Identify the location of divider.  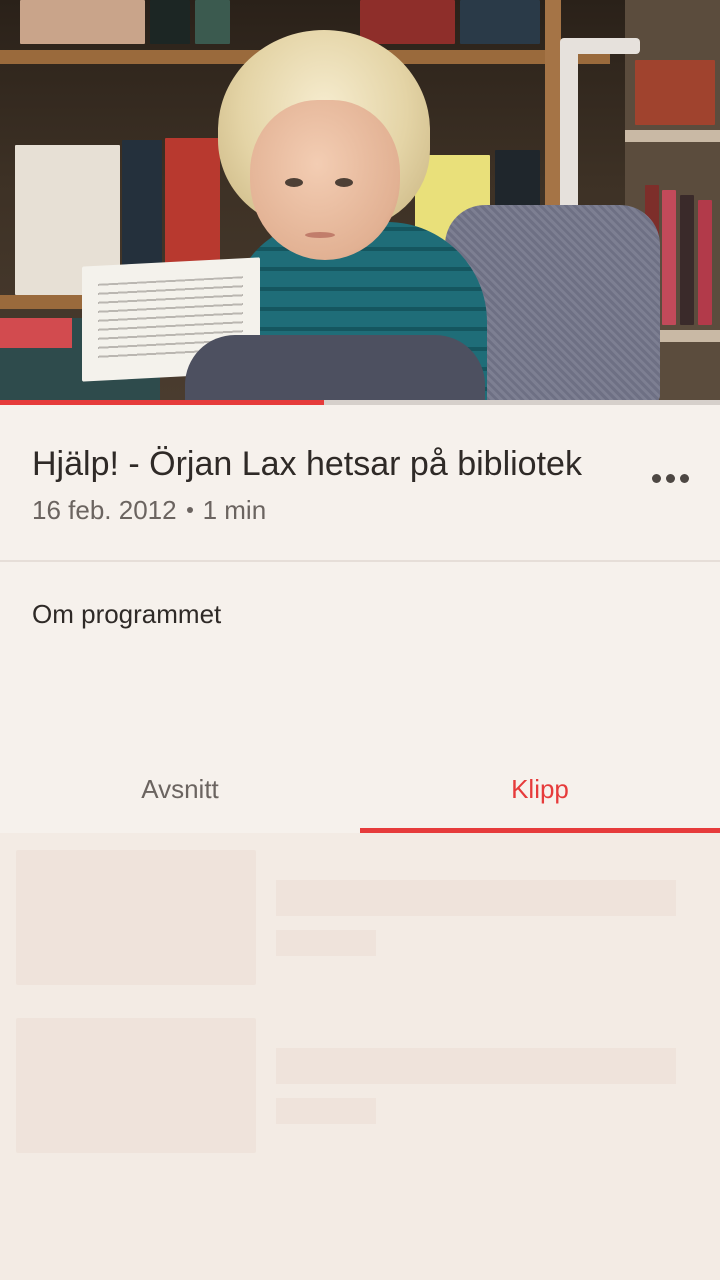
(360, 561).